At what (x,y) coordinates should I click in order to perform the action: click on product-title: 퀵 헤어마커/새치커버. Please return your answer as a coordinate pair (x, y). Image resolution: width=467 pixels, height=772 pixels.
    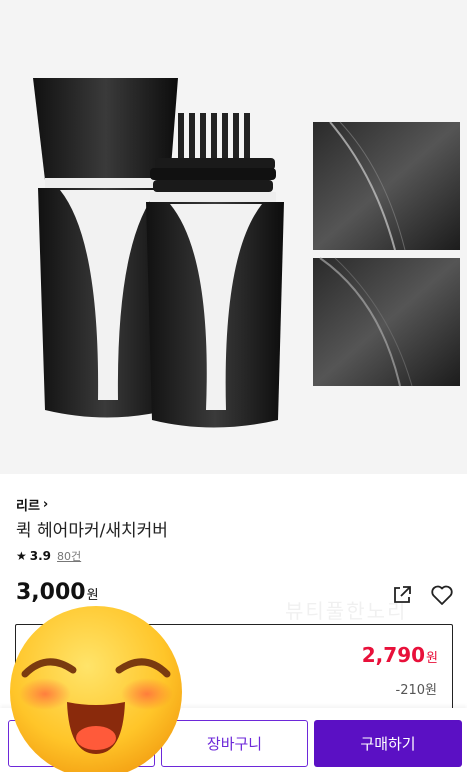
    Looking at the image, I should click on (92, 531).